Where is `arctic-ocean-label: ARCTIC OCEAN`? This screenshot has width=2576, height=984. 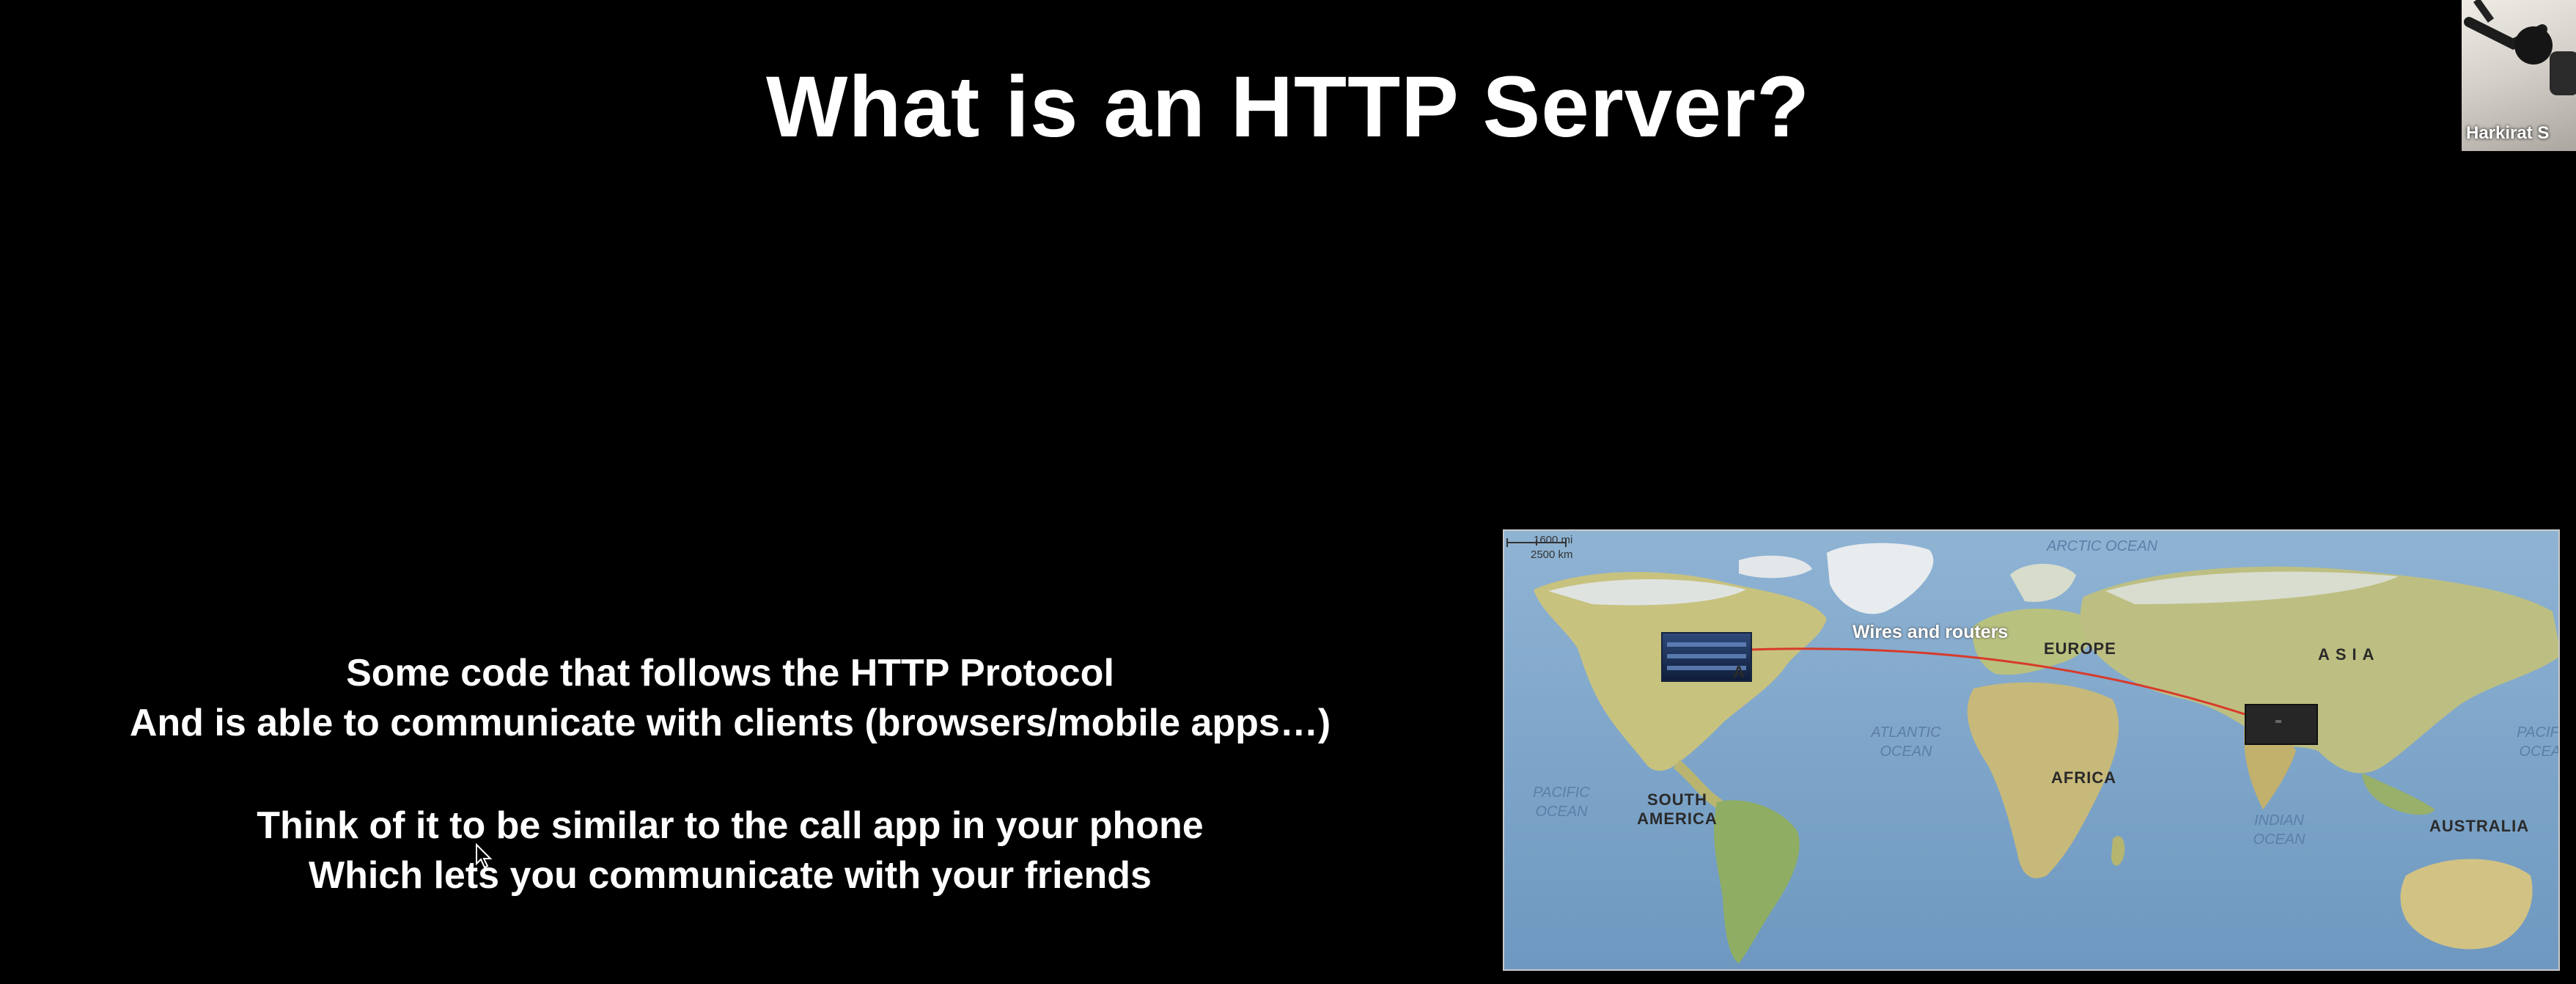
arctic-ocean-label: ARCTIC OCEAN is located at coordinates (2102, 546).